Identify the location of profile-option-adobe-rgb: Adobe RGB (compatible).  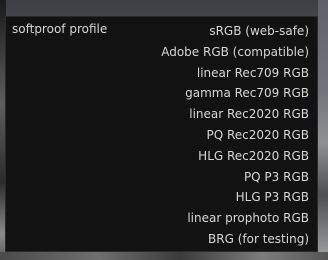
(235, 52).